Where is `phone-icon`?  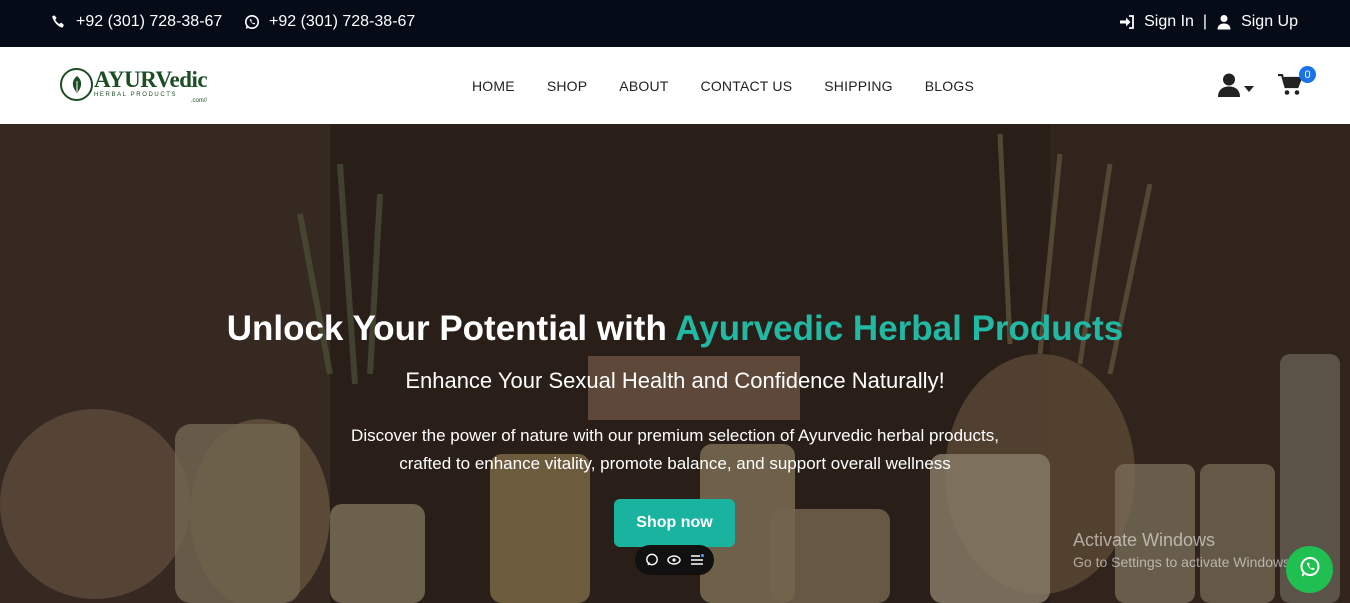 phone-icon is located at coordinates (59, 22).